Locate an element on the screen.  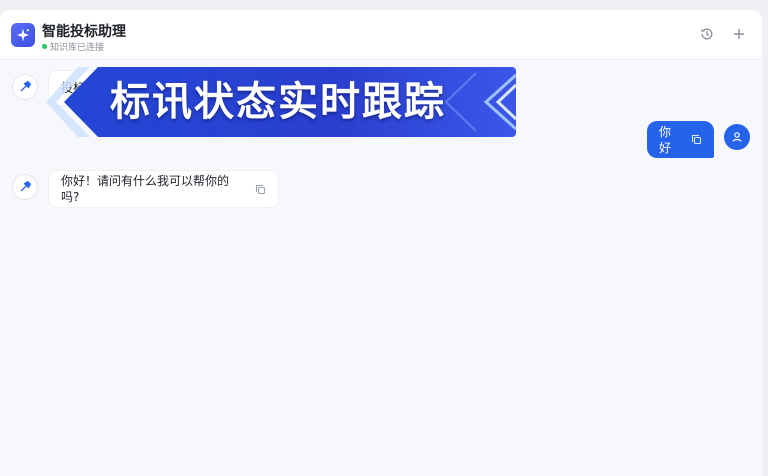
status-dot-icon is located at coordinates (44, 46).